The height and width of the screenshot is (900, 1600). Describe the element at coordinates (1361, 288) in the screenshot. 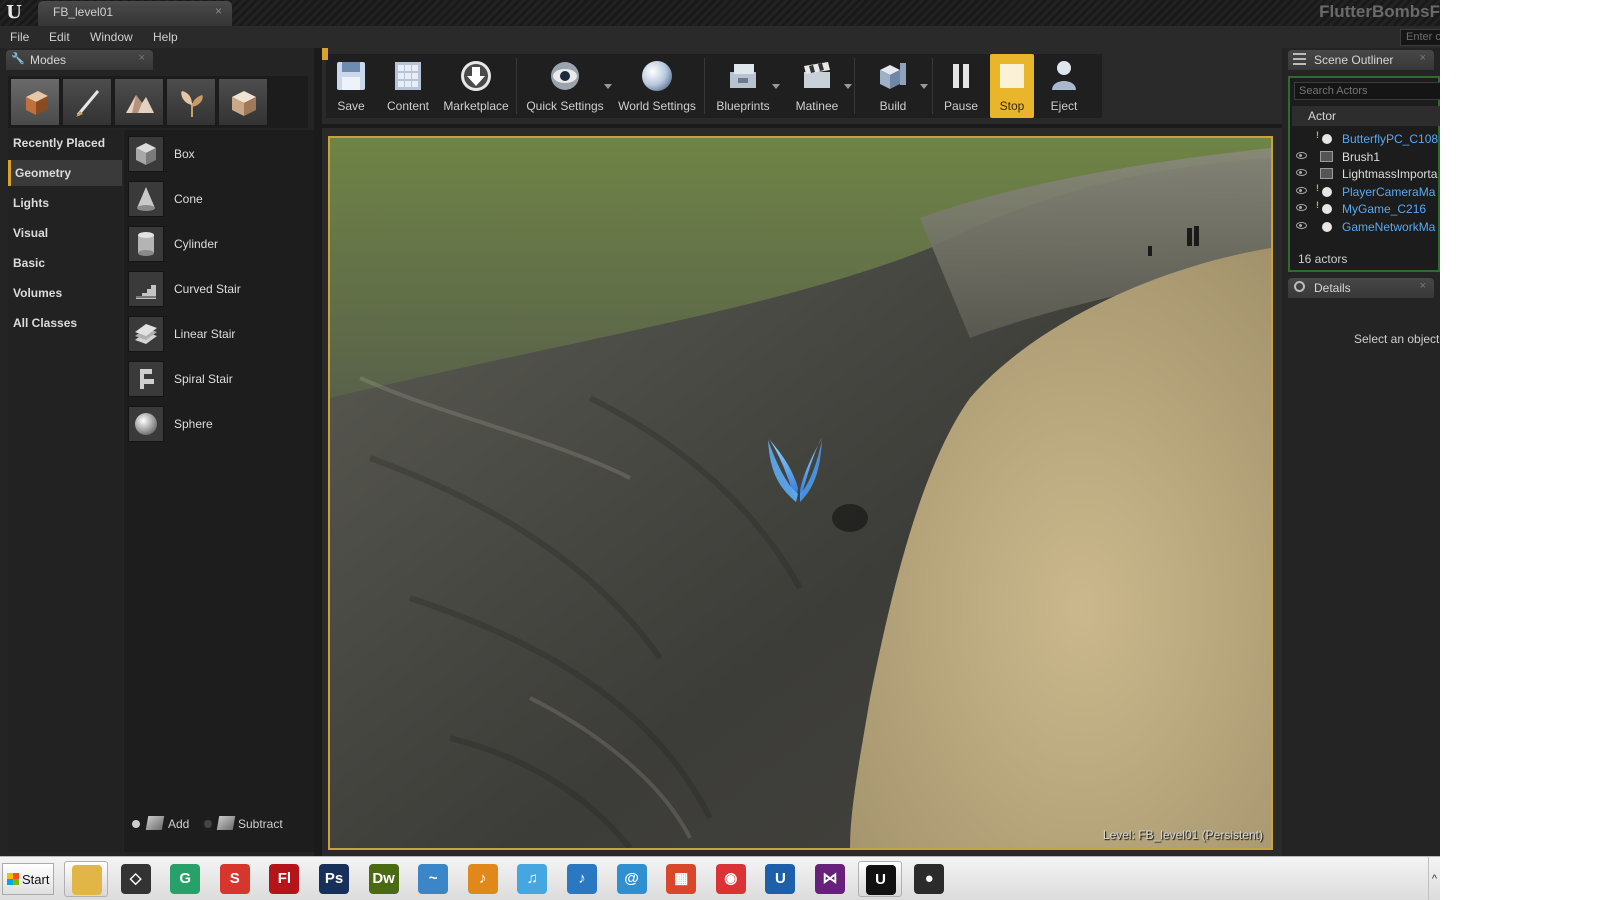

I see `details-tab: Details ×` at that location.